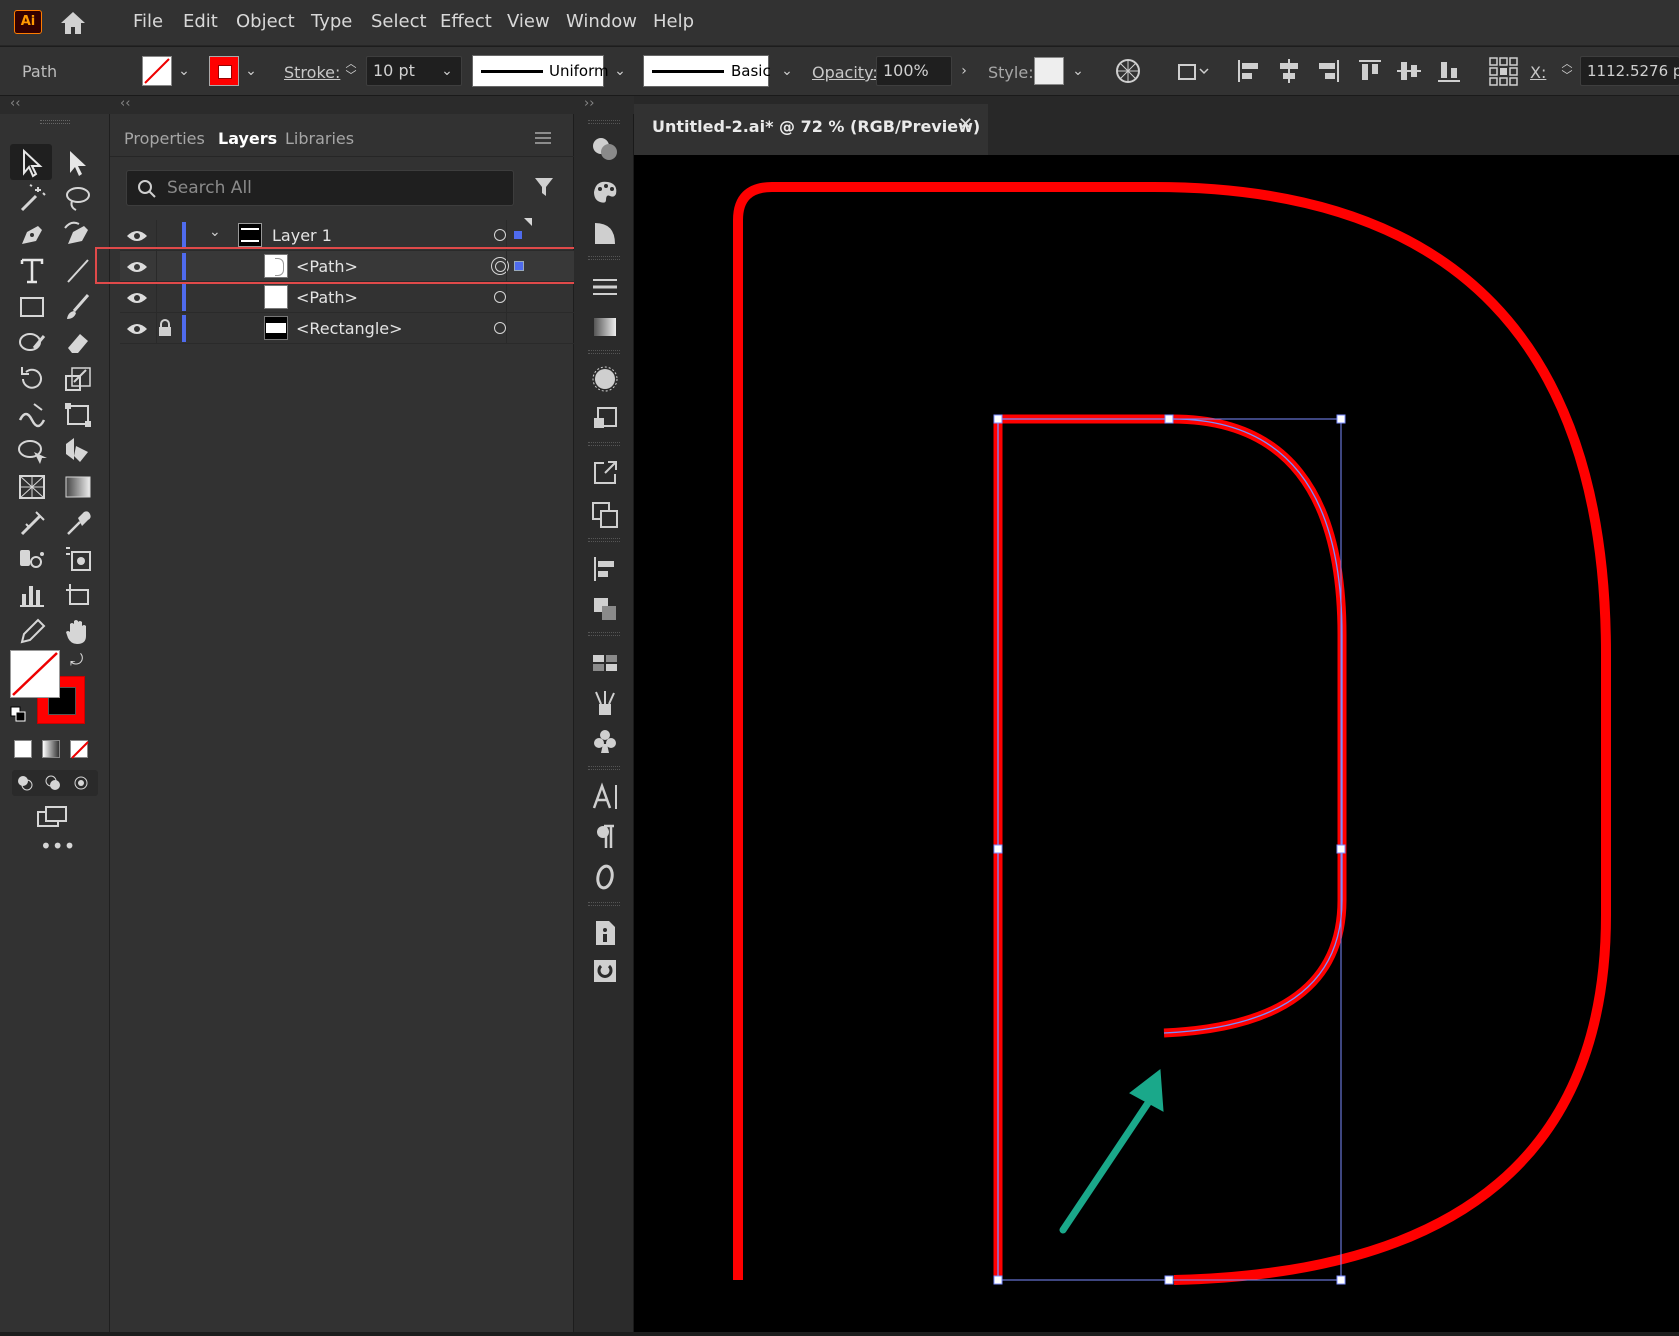  Describe the element at coordinates (518, 235) in the screenshot. I see `selection-indicator` at that location.